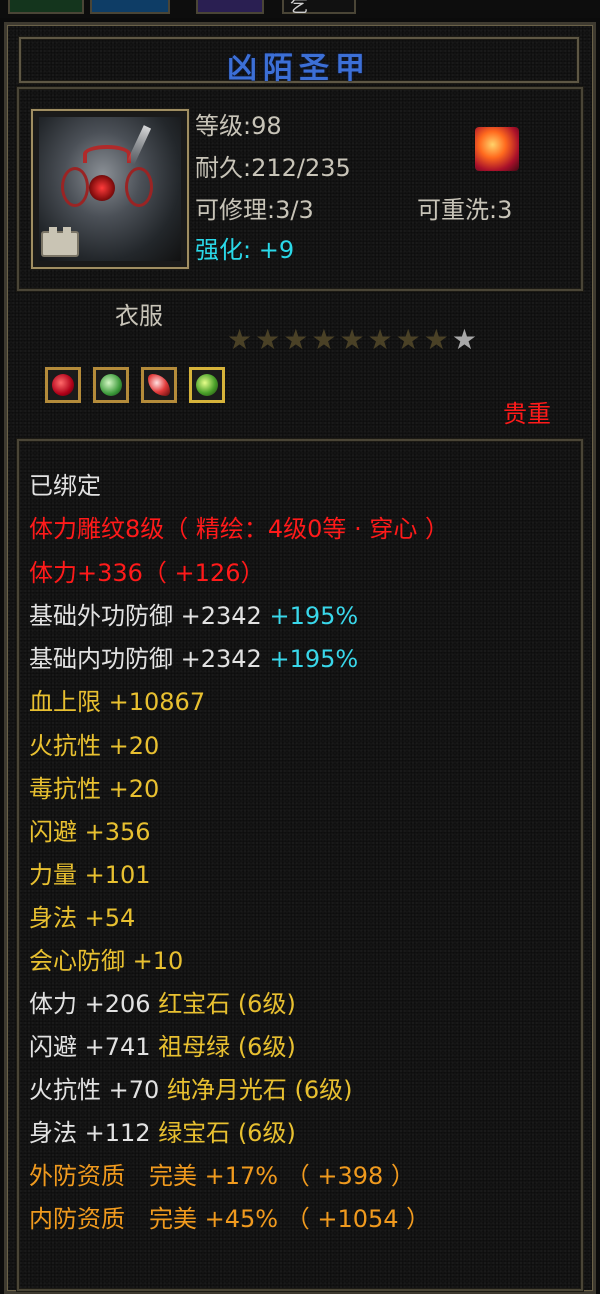 The height and width of the screenshot is (1294, 600). I want to click on crit-def-line: 会心防御 +10, so click(106, 961).